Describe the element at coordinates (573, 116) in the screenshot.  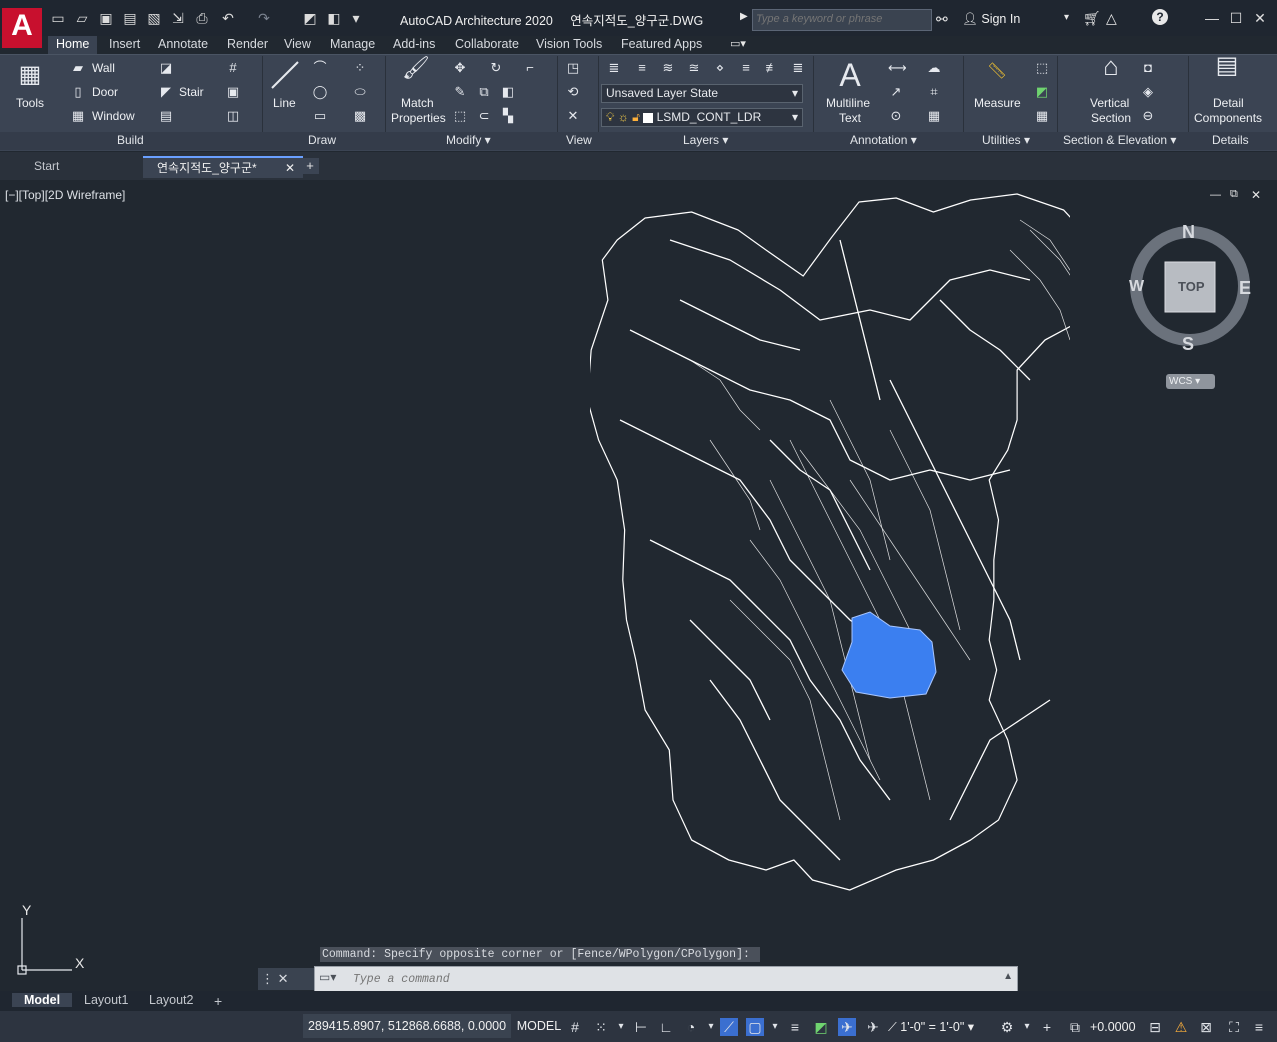
I see `view-extents-icon: ✕` at that location.